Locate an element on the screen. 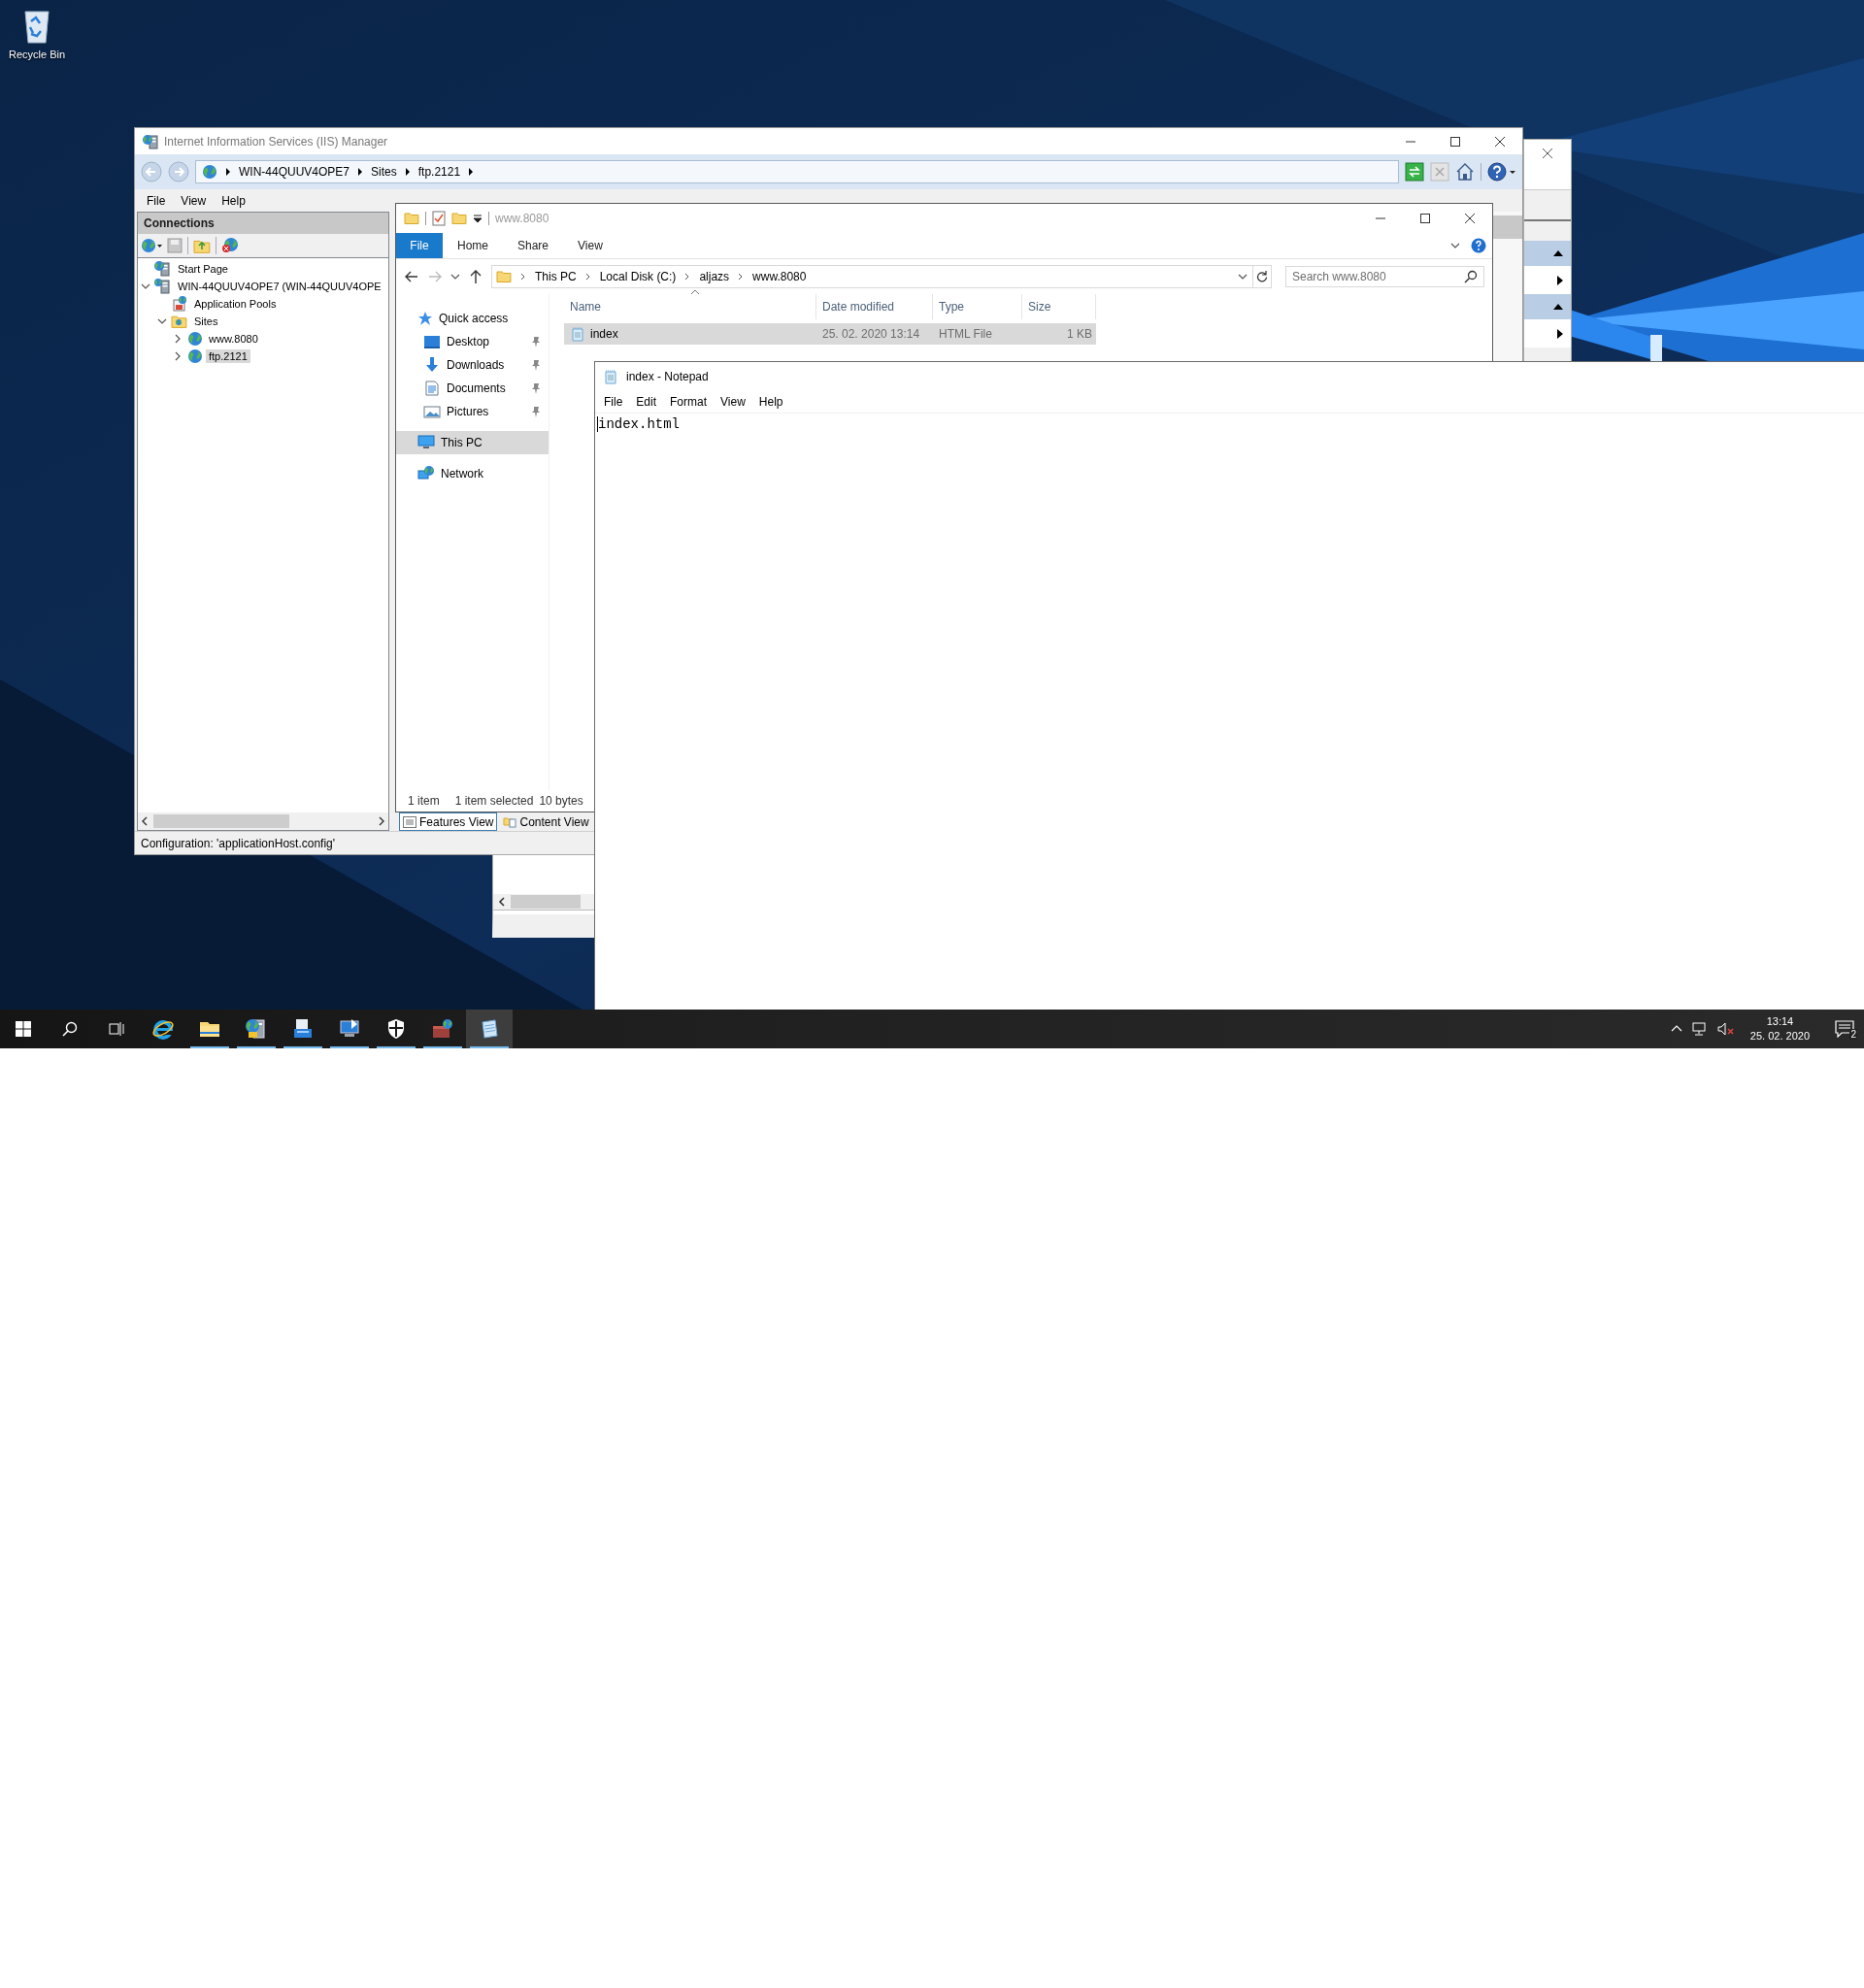  window-title: www.8080 is located at coordinates (522, 219).